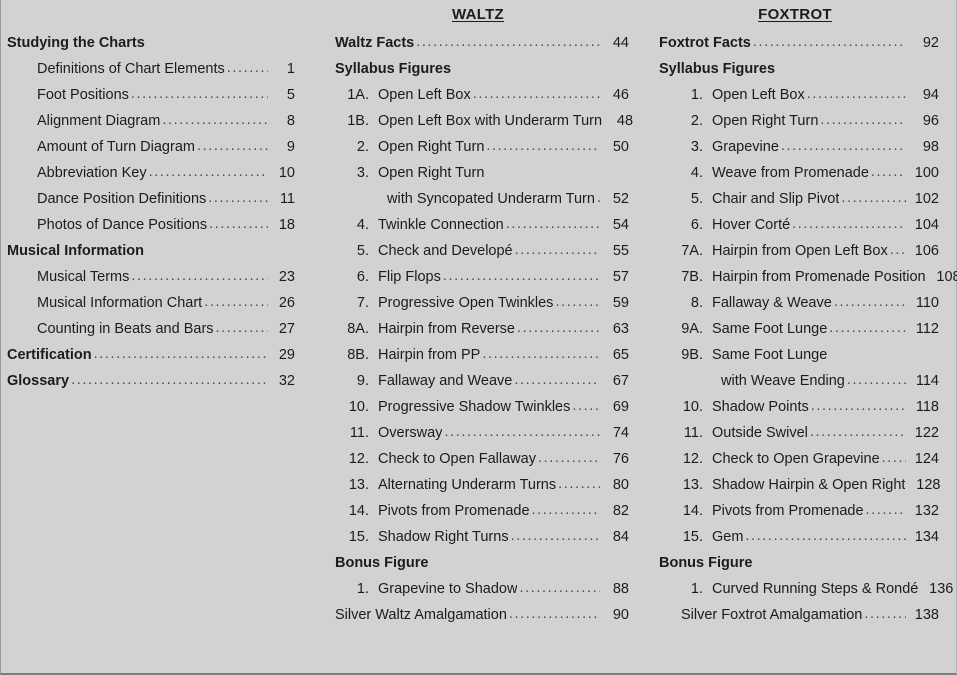  Describe the element at coordinates (800, 485) in the screenshot. I see `toc-entry: 13. Shadow Hairpin & Open Right 128` at that location.